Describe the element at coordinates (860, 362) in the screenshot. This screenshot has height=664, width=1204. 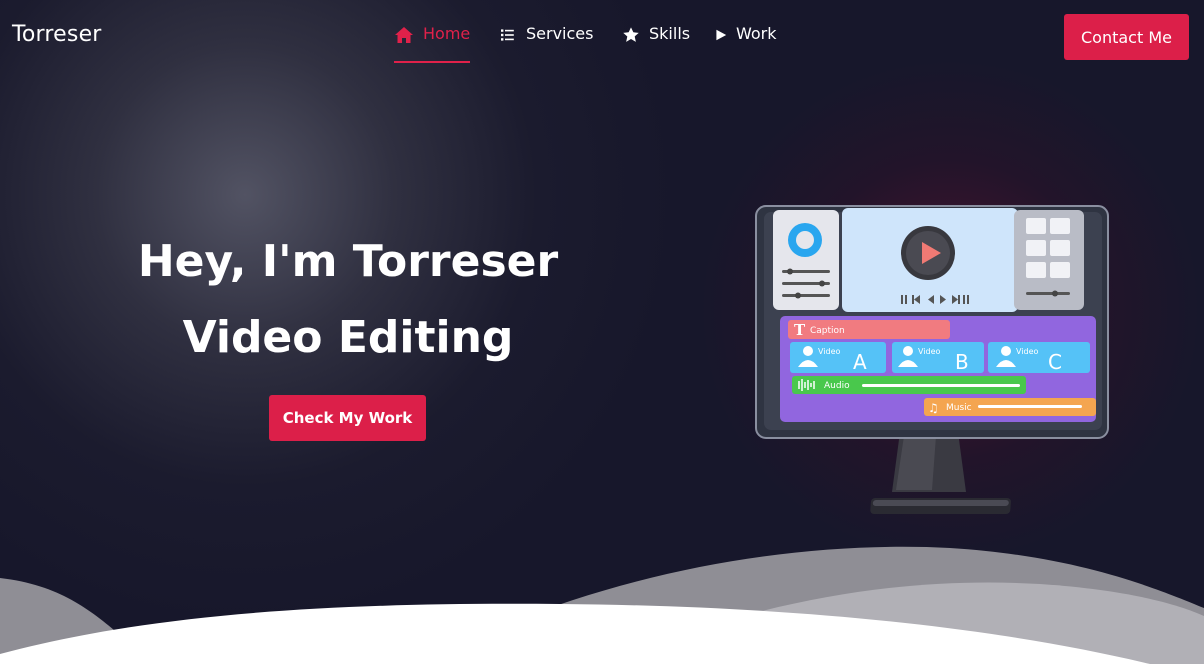
I see `svg-text: A` at that location.